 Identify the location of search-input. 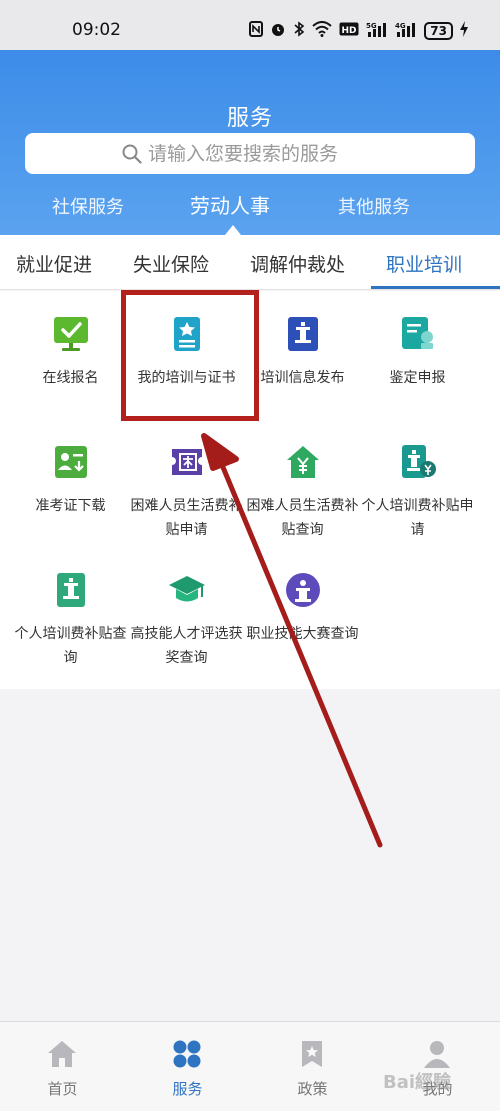
(263, 153).